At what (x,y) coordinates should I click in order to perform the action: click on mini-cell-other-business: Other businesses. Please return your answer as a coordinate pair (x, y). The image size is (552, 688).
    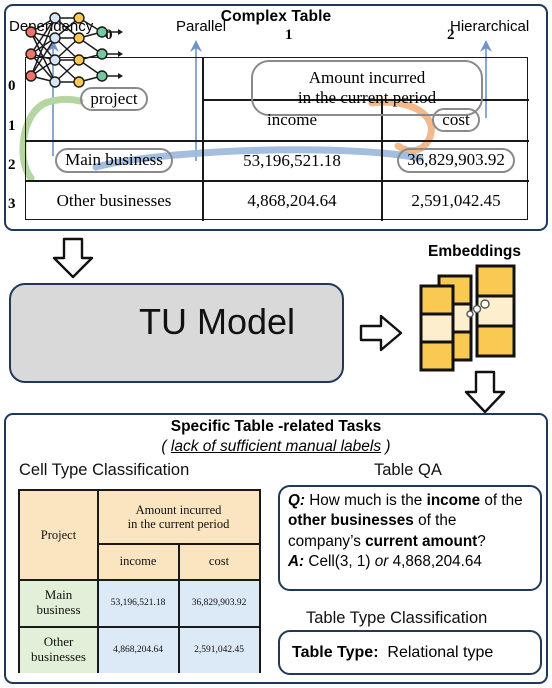
    Looking at the image, I should click on (58, 650).